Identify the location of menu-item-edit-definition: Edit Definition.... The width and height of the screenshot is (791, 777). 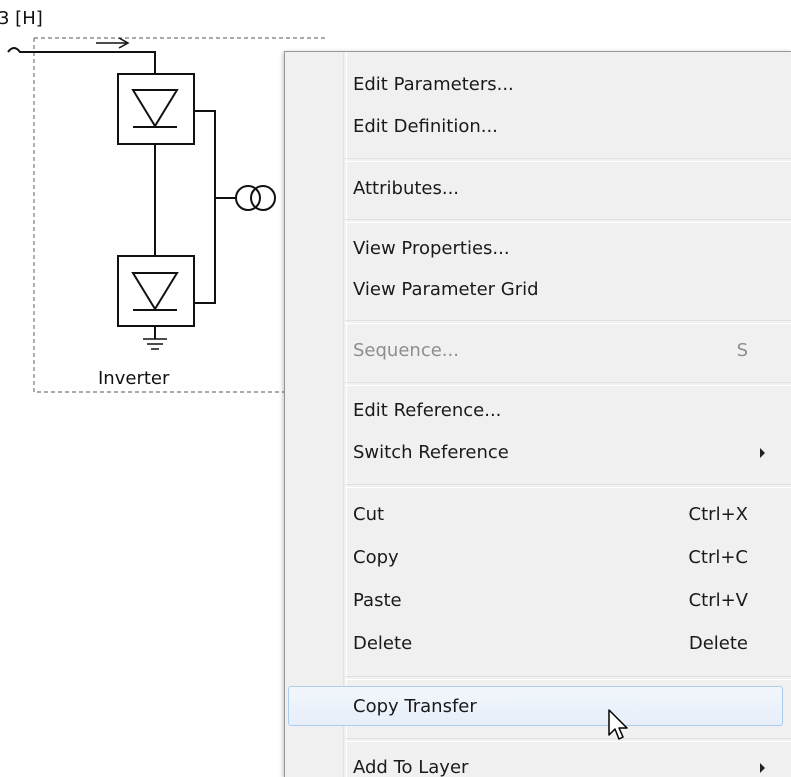
(538, 127).